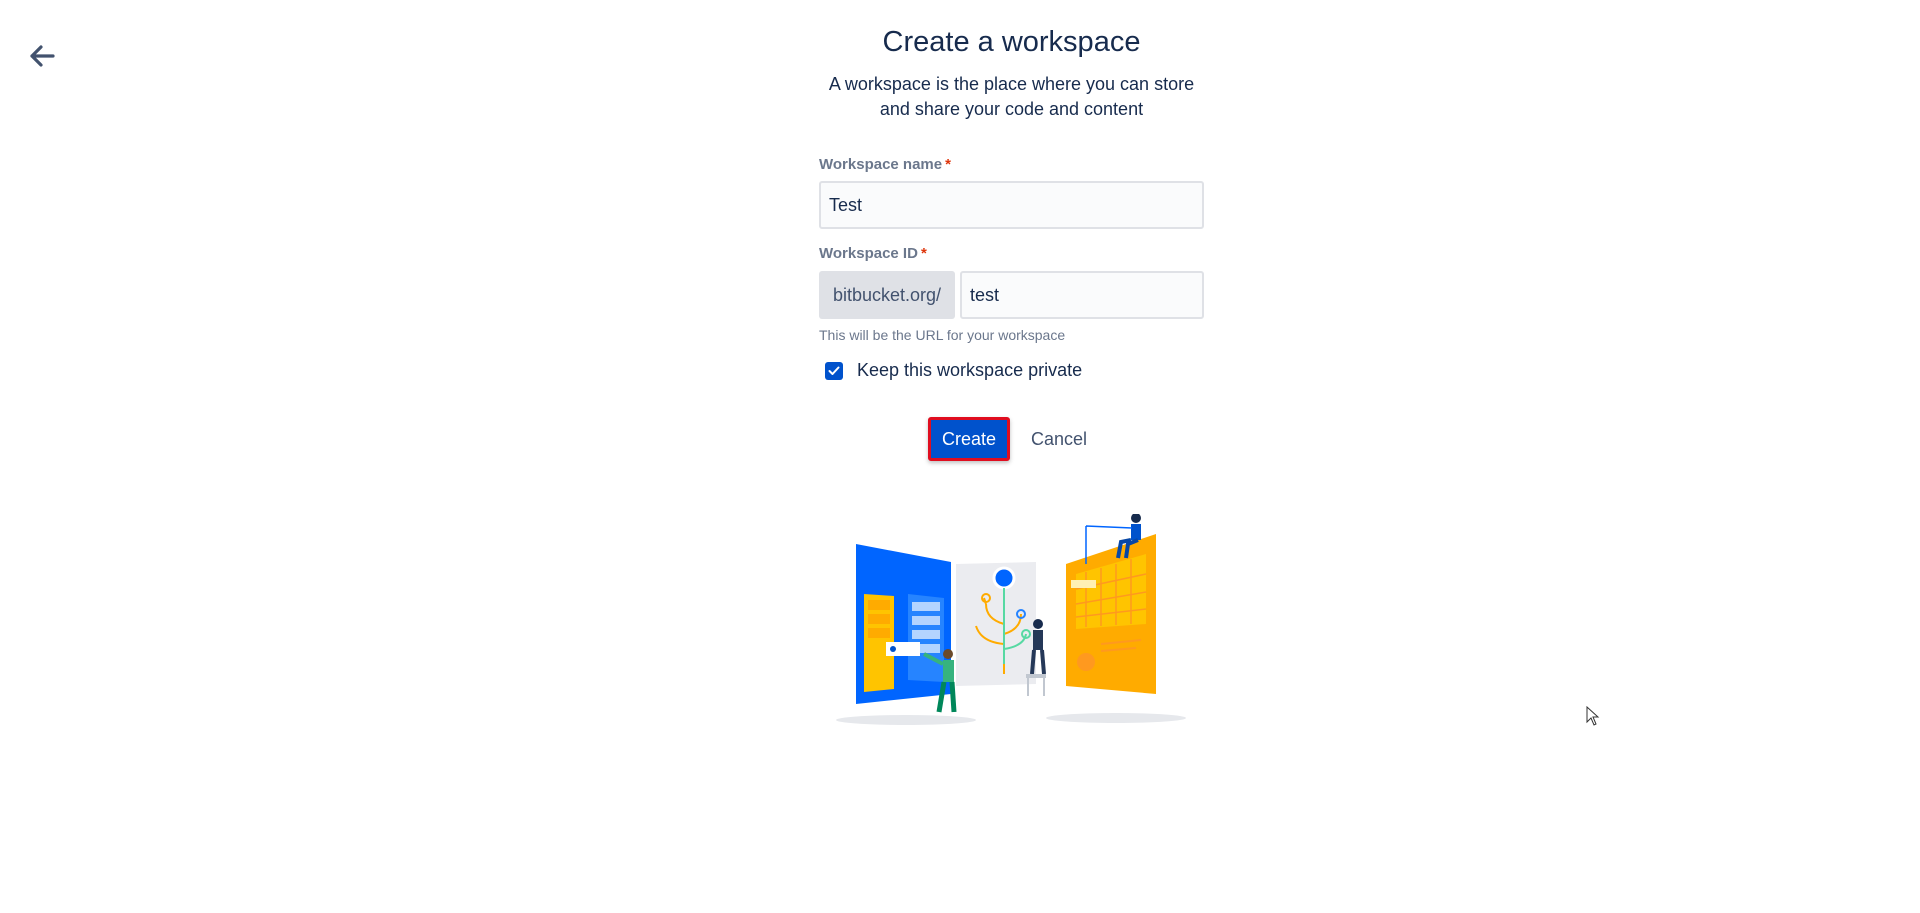  I want to click on workspace-id-prefix: bitbucket.org/, so click(887, 295).